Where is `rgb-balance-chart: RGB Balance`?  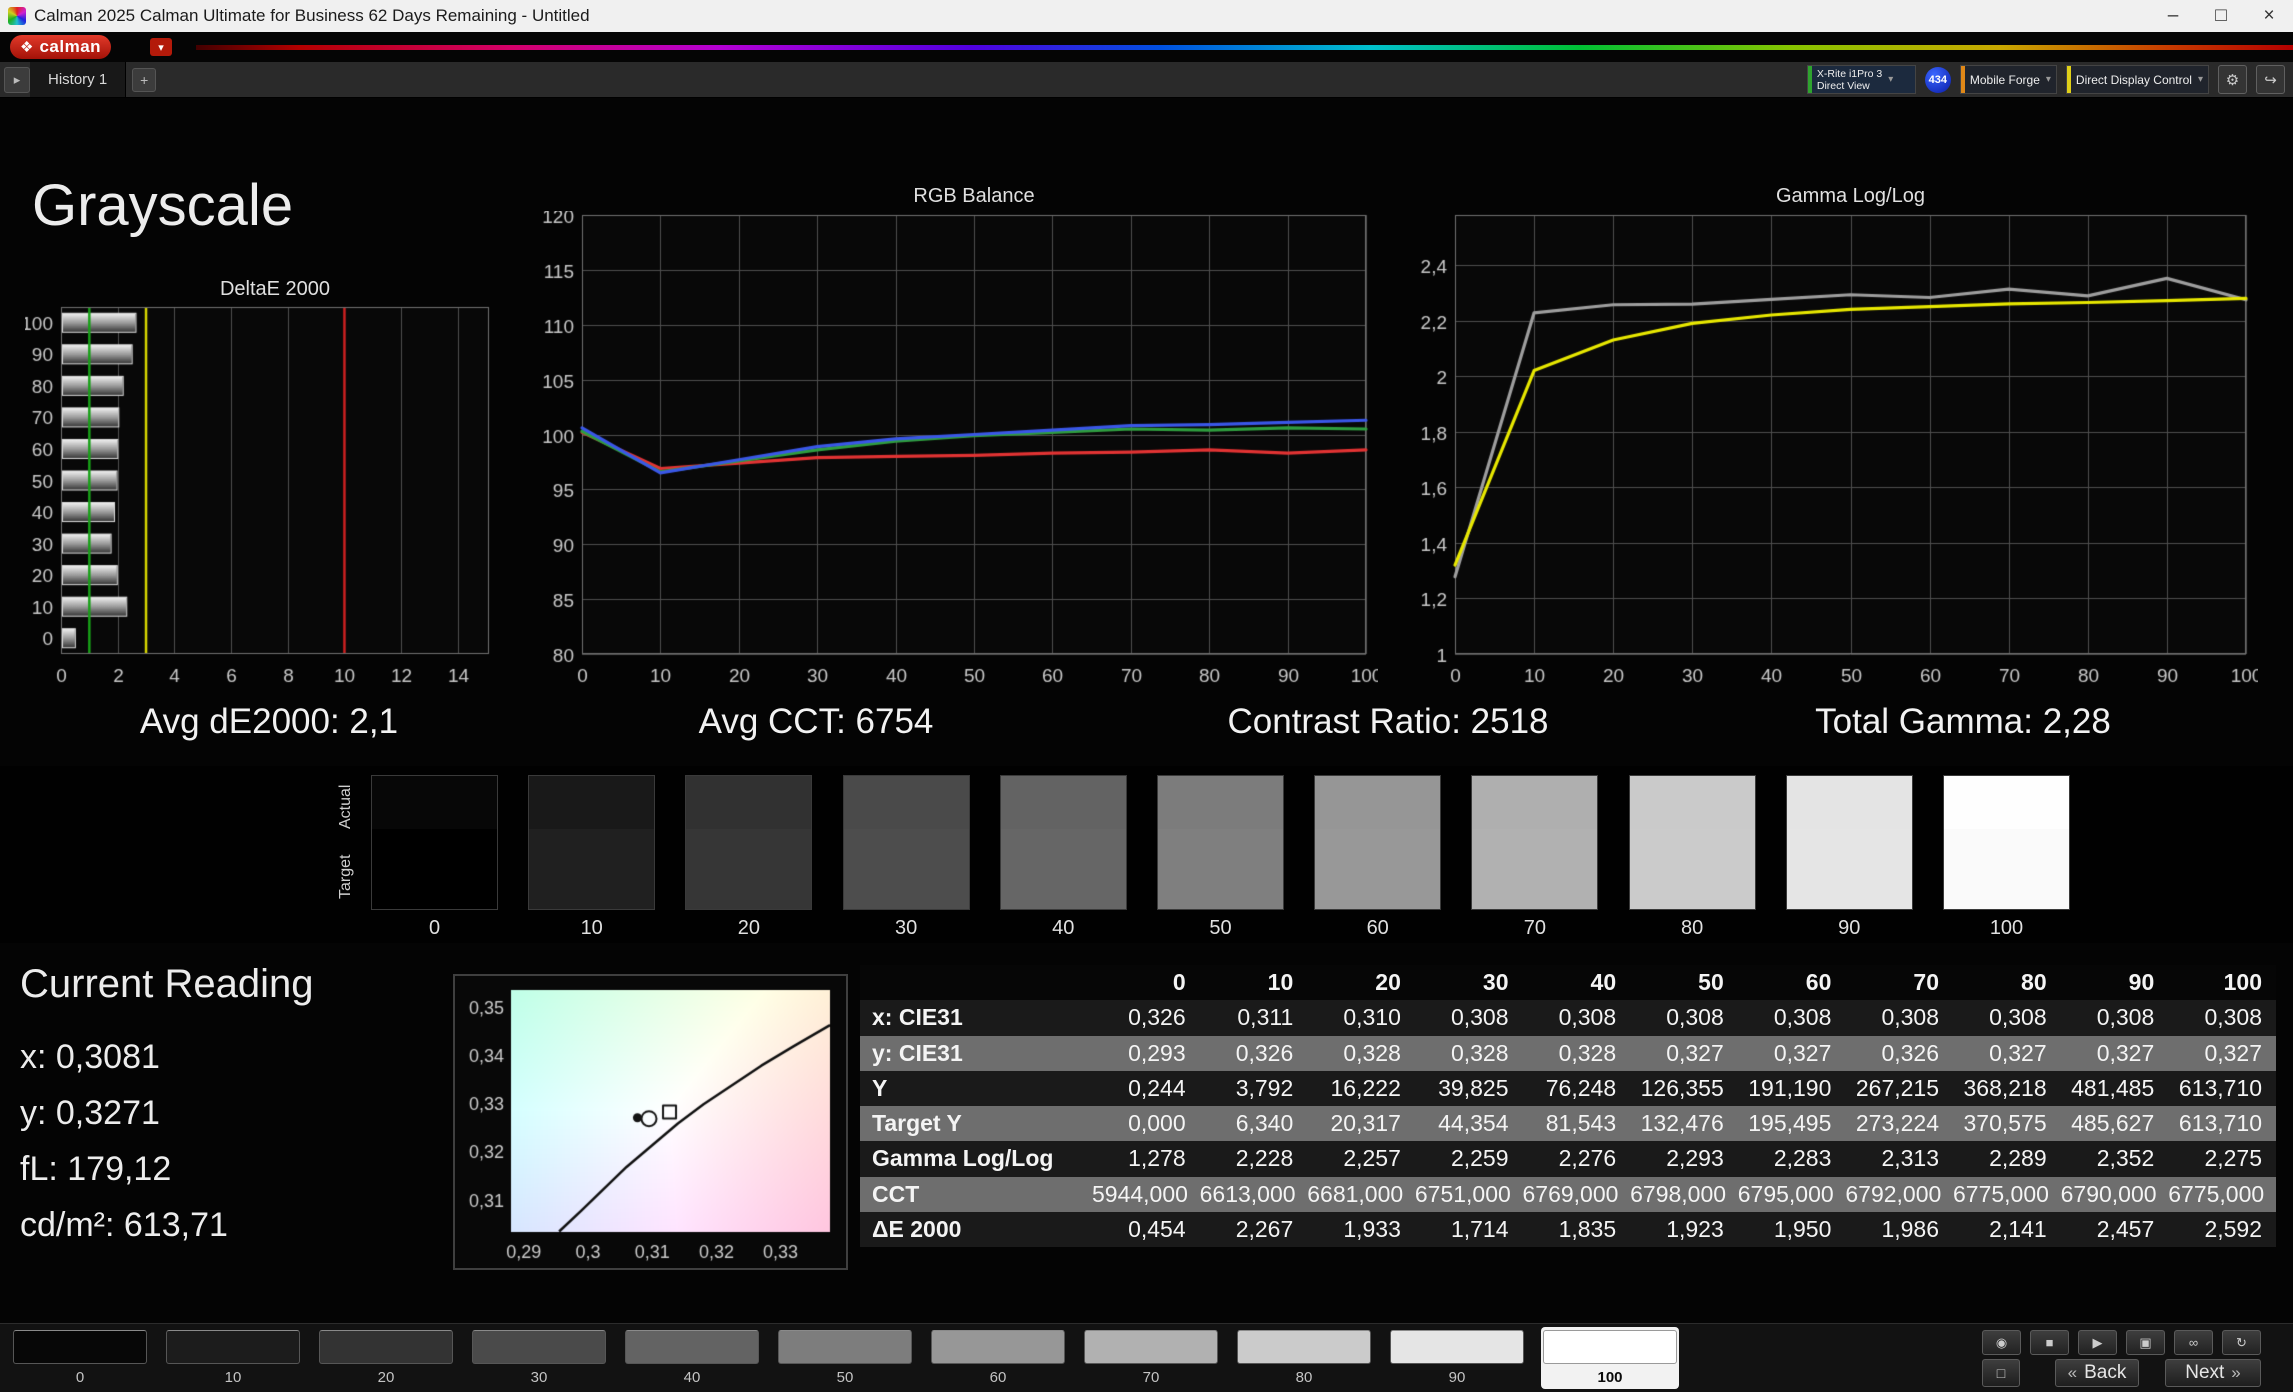
rgb-balance-chart: RGB Balance is located at coordinates (955, 441).